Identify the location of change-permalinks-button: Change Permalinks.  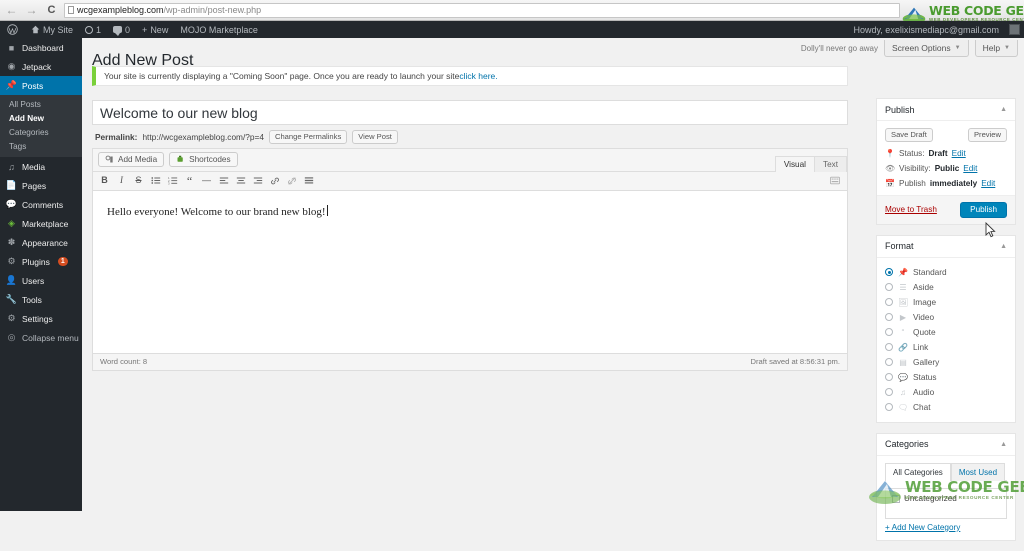
(308, 137).